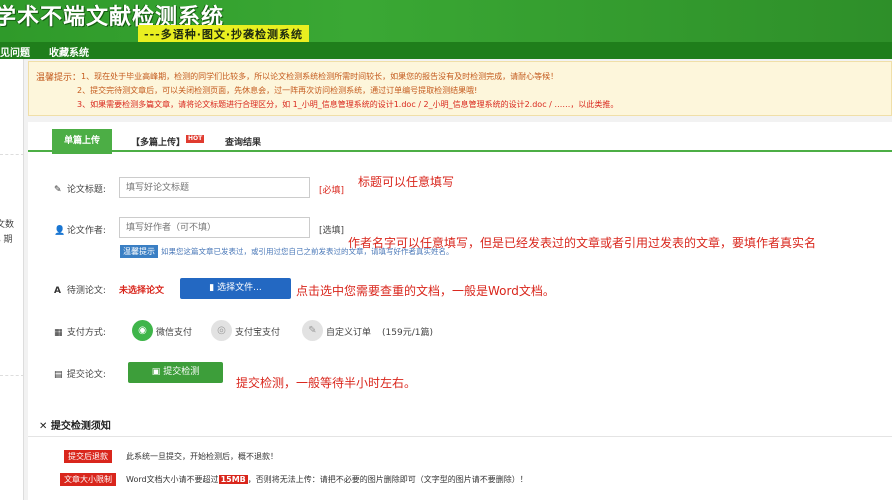 Image resolution: width=892 pixels, height=500 pixels. What do you see at coordinates (446, 21) in the screenshot?
I see `site-header: 学术不端文献检测系统 ---多语种·图文·抄袭检测系统` at bounding box center [446, 21].